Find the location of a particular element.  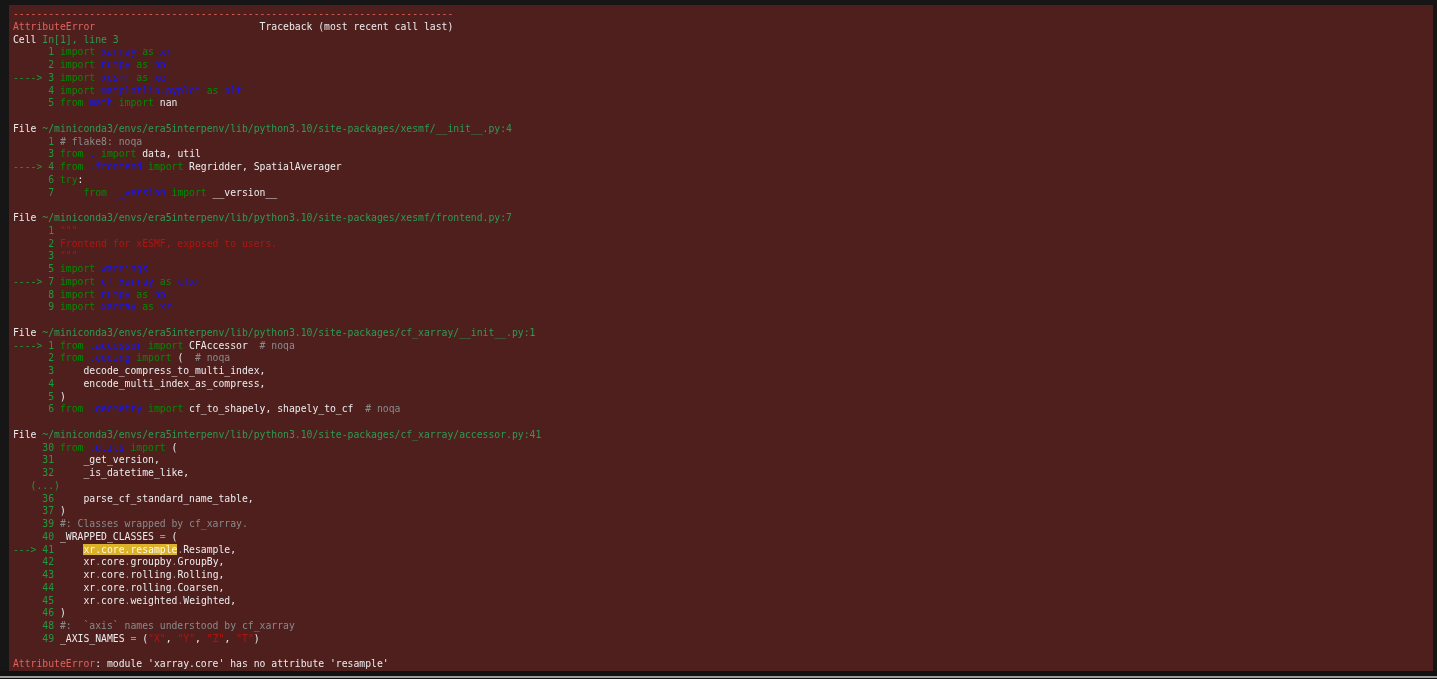

traceback-line: 39 #: Classes wrapped by cf_xarray. is located at coordinates (144, 523).